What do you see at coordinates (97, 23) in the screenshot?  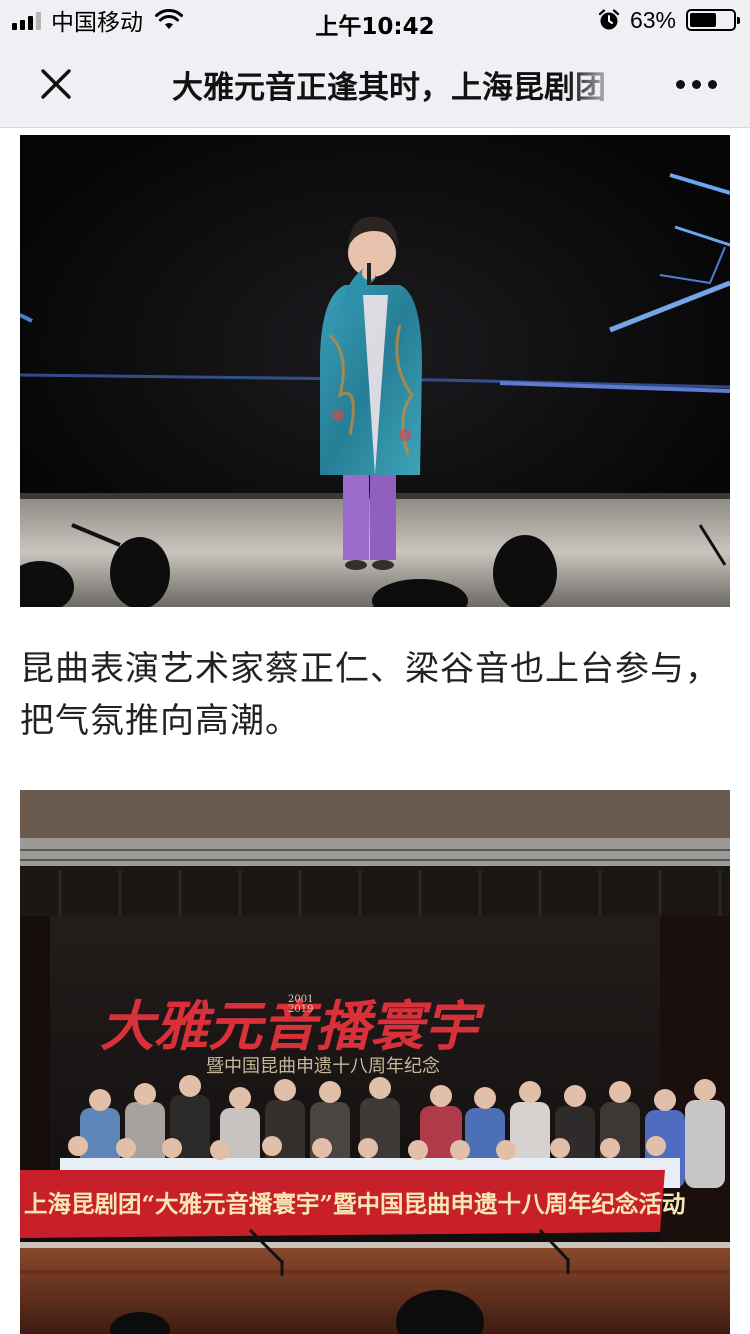 I see `carrier-label: 中国移动` at bounding box center [97, 23].